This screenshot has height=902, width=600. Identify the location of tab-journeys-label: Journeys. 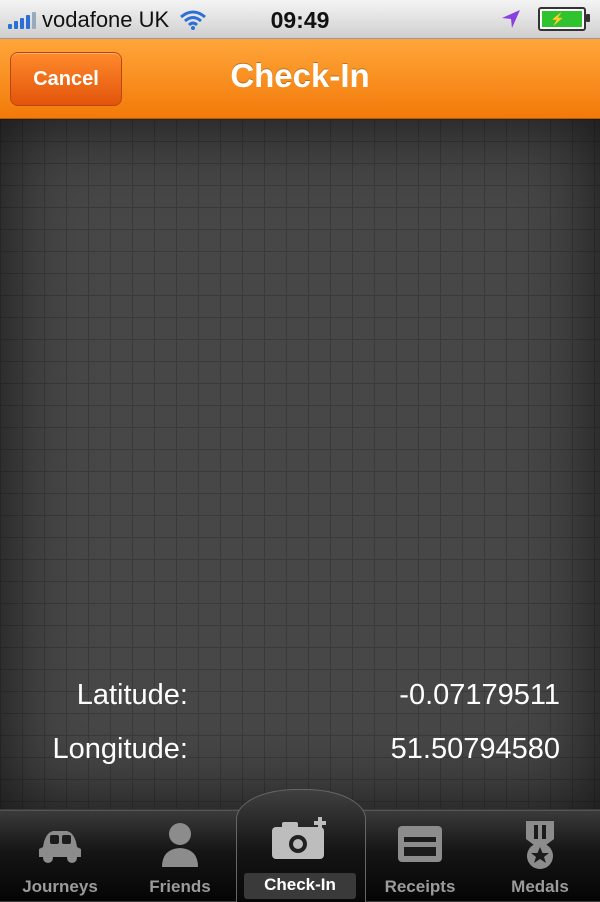
(60, 886).